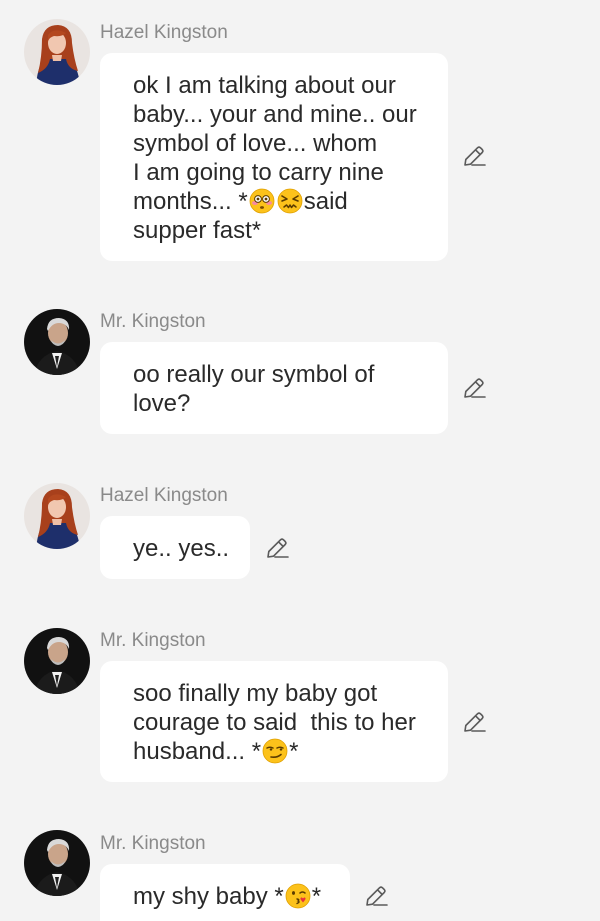 The width and height of the screenshot is (600, 921). I want to click on message-line: months... * said, so click(277, 201).